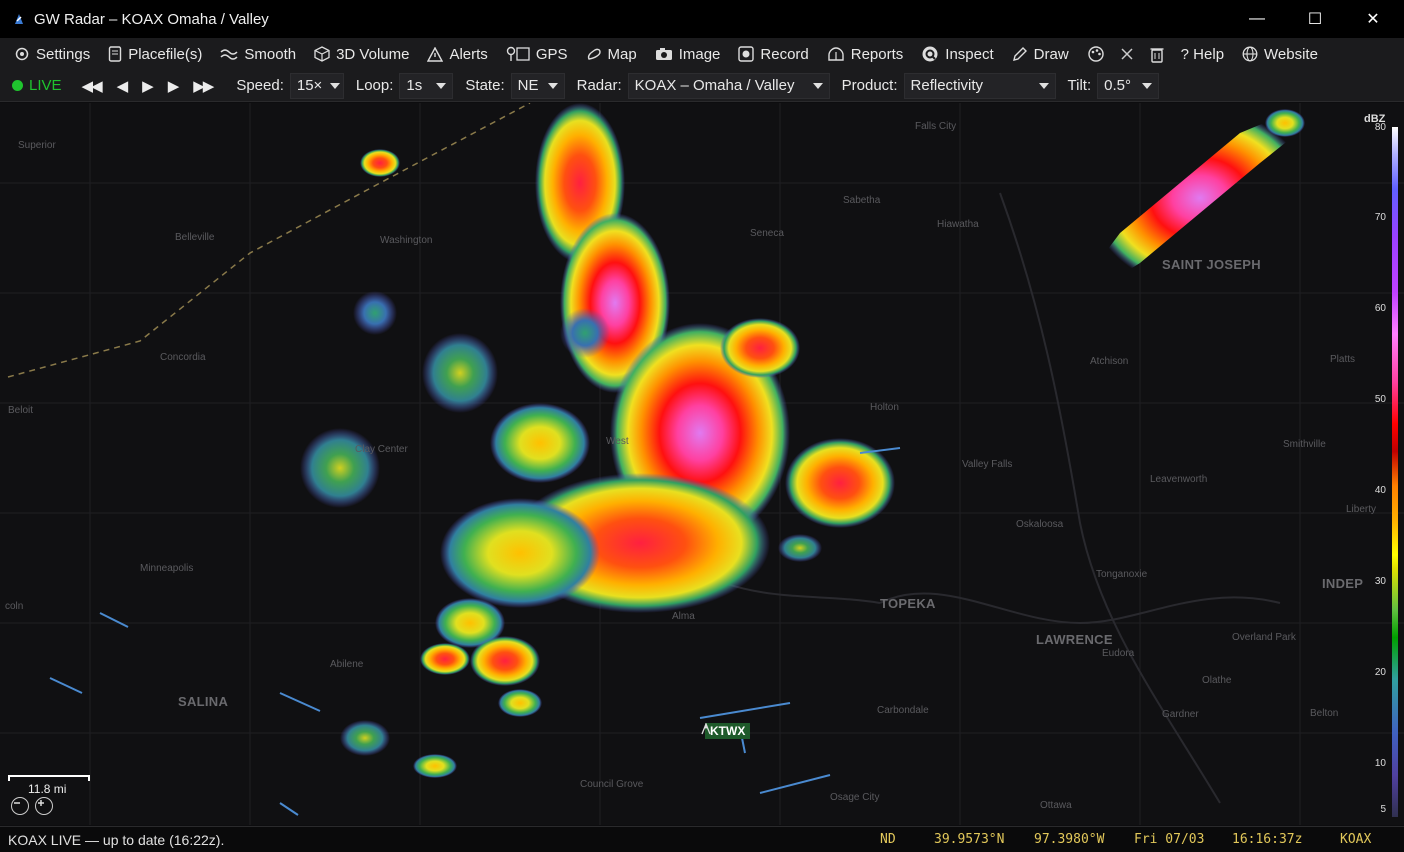  I want to click on 3d-volume-button: 3D Volume, so click(361, 54).